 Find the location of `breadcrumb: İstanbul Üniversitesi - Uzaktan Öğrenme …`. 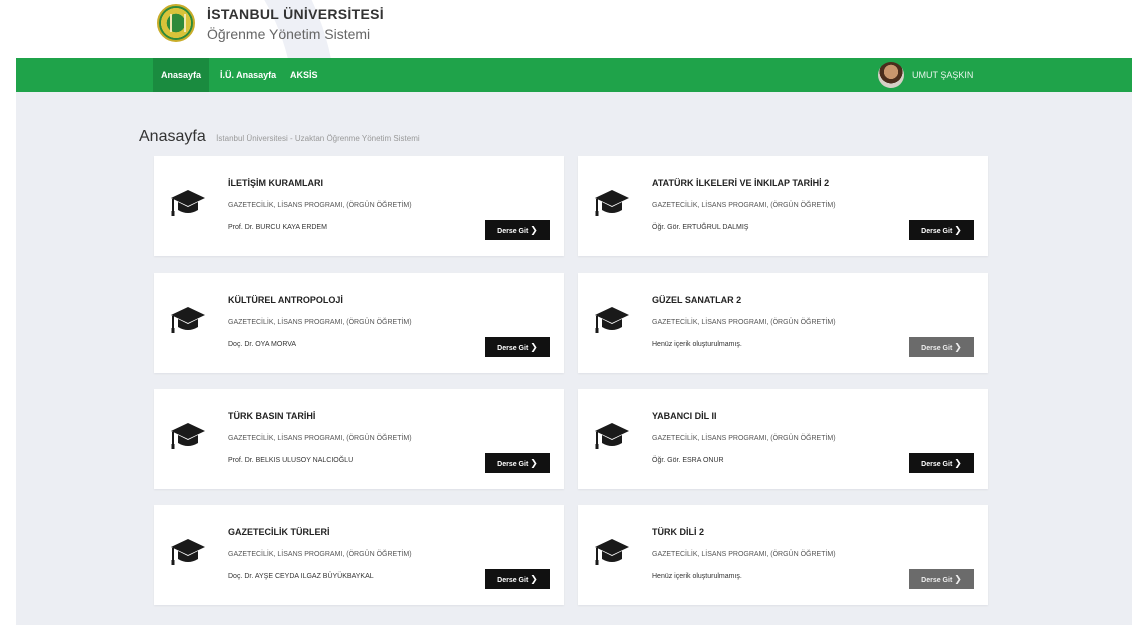

breadcrumb: İstanbul Üniversitesi - Uzaktan Öğrenme … is located at coordinates (318, 138).